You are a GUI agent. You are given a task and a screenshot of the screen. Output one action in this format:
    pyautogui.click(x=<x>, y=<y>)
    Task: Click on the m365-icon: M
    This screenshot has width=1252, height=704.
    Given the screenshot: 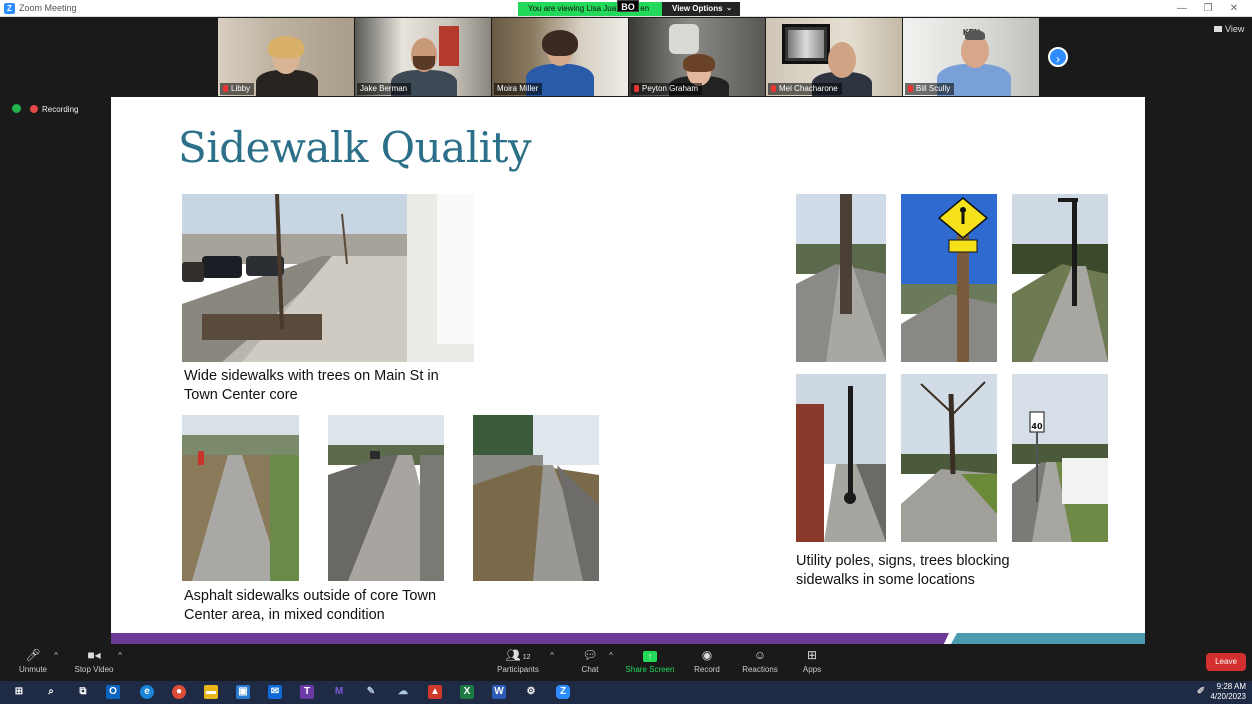 What is the action you would take?
    pyautogui.click(x=339, y=692)
    